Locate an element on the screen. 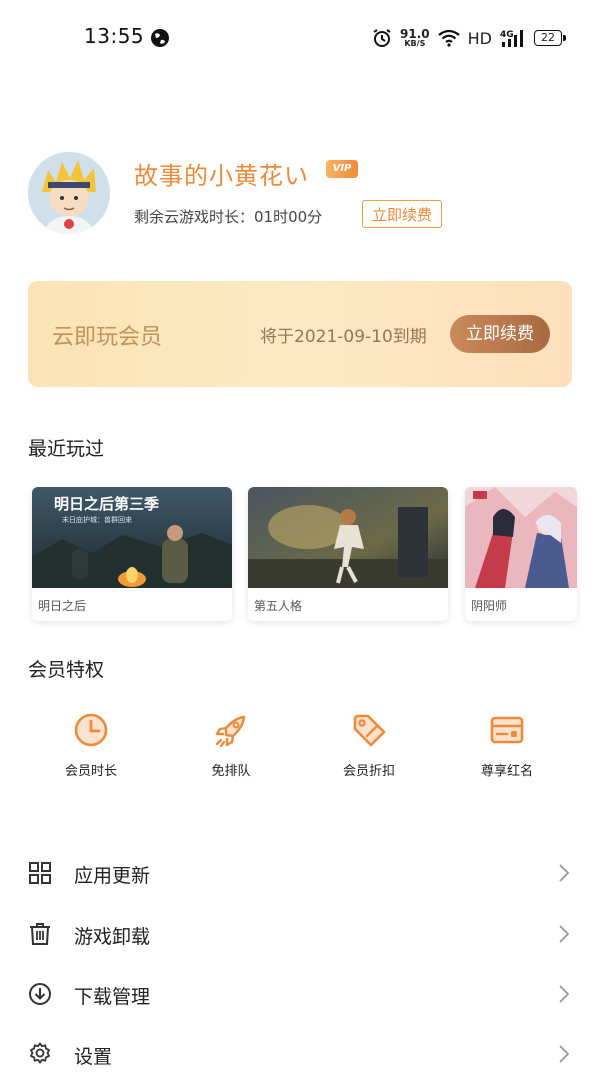 The image size is (600, 1080). signal-icon: 4G is located at coordinates (511, 38).